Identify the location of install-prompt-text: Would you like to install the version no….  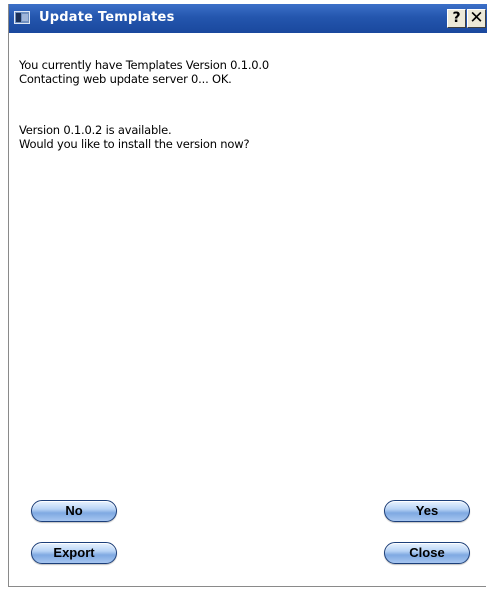
(134, 144).